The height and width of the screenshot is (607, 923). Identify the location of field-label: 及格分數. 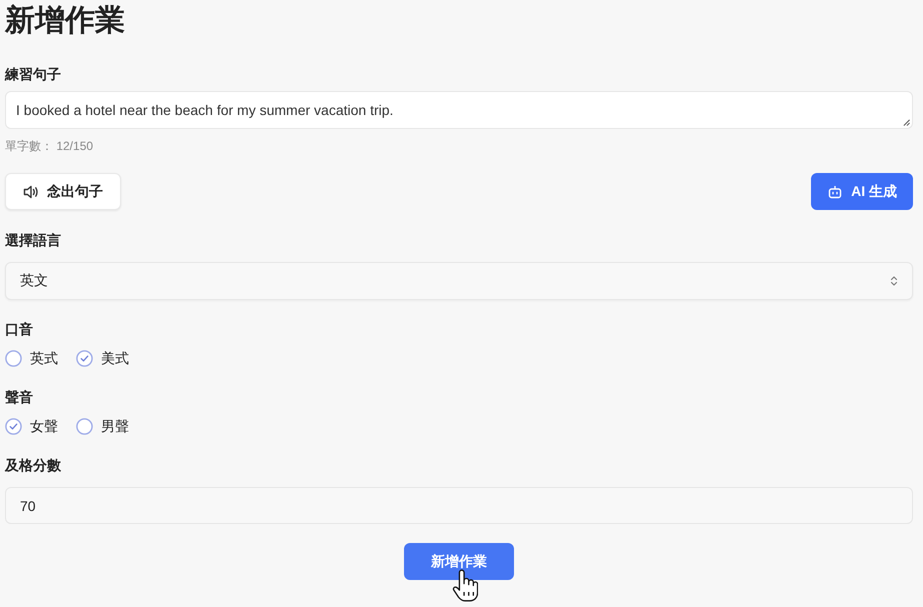
(33, 465).